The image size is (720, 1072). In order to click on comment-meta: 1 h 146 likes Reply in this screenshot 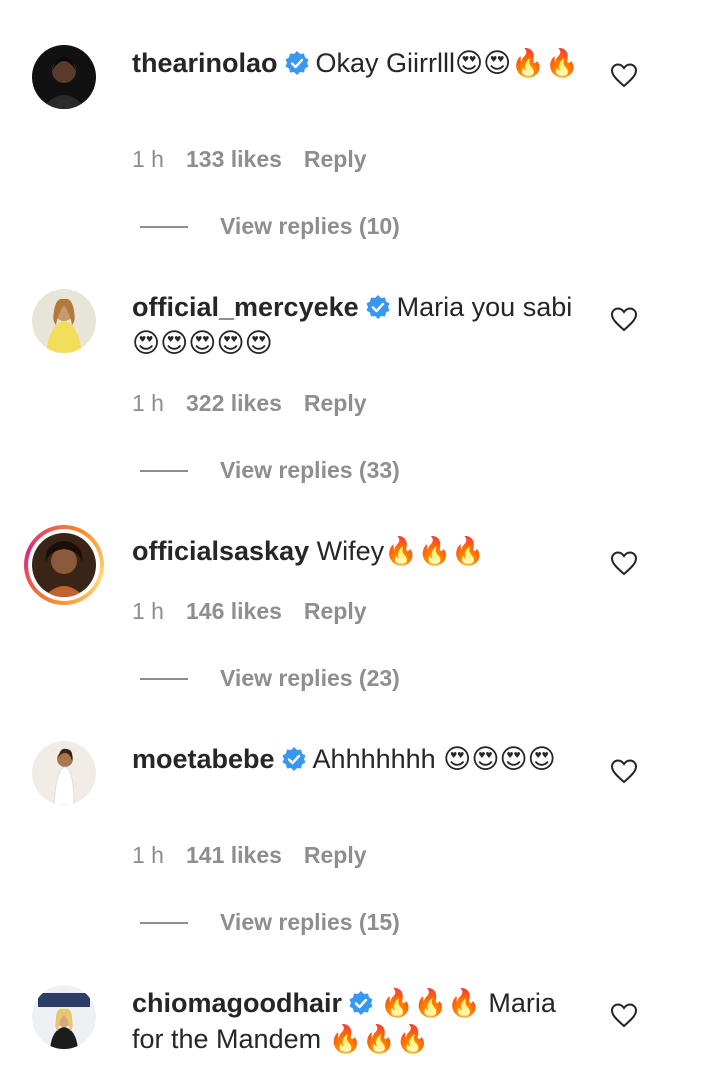, I will do `click(260, 611)`.